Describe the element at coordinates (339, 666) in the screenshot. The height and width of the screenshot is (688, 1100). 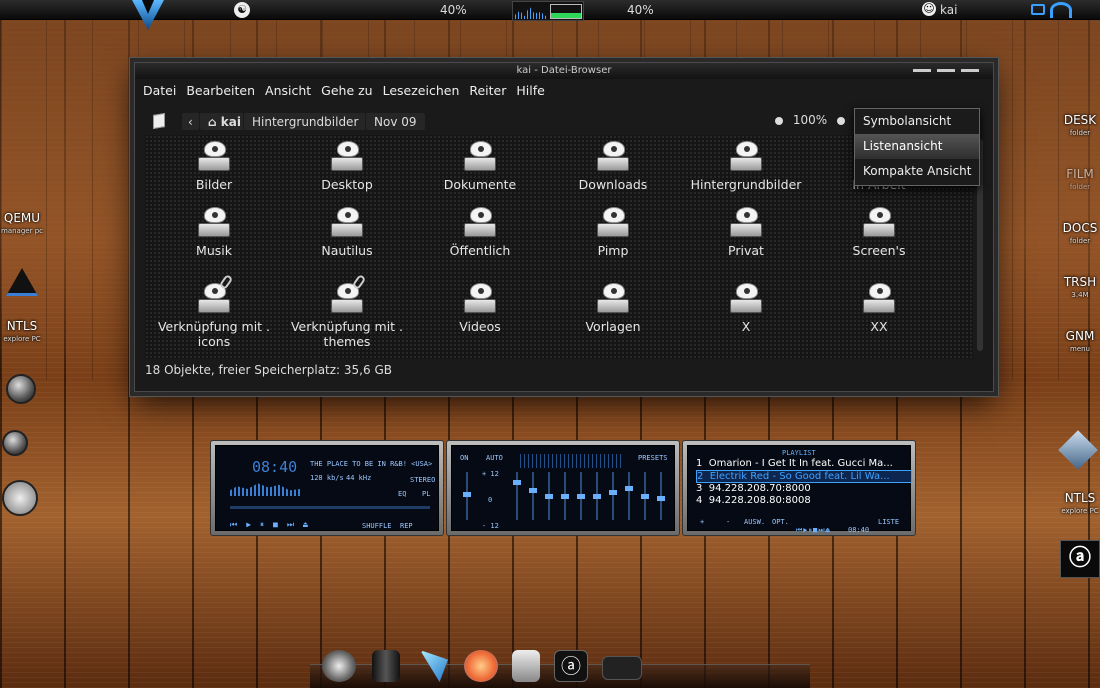
I see `app-menu-dock-icon` at that location.